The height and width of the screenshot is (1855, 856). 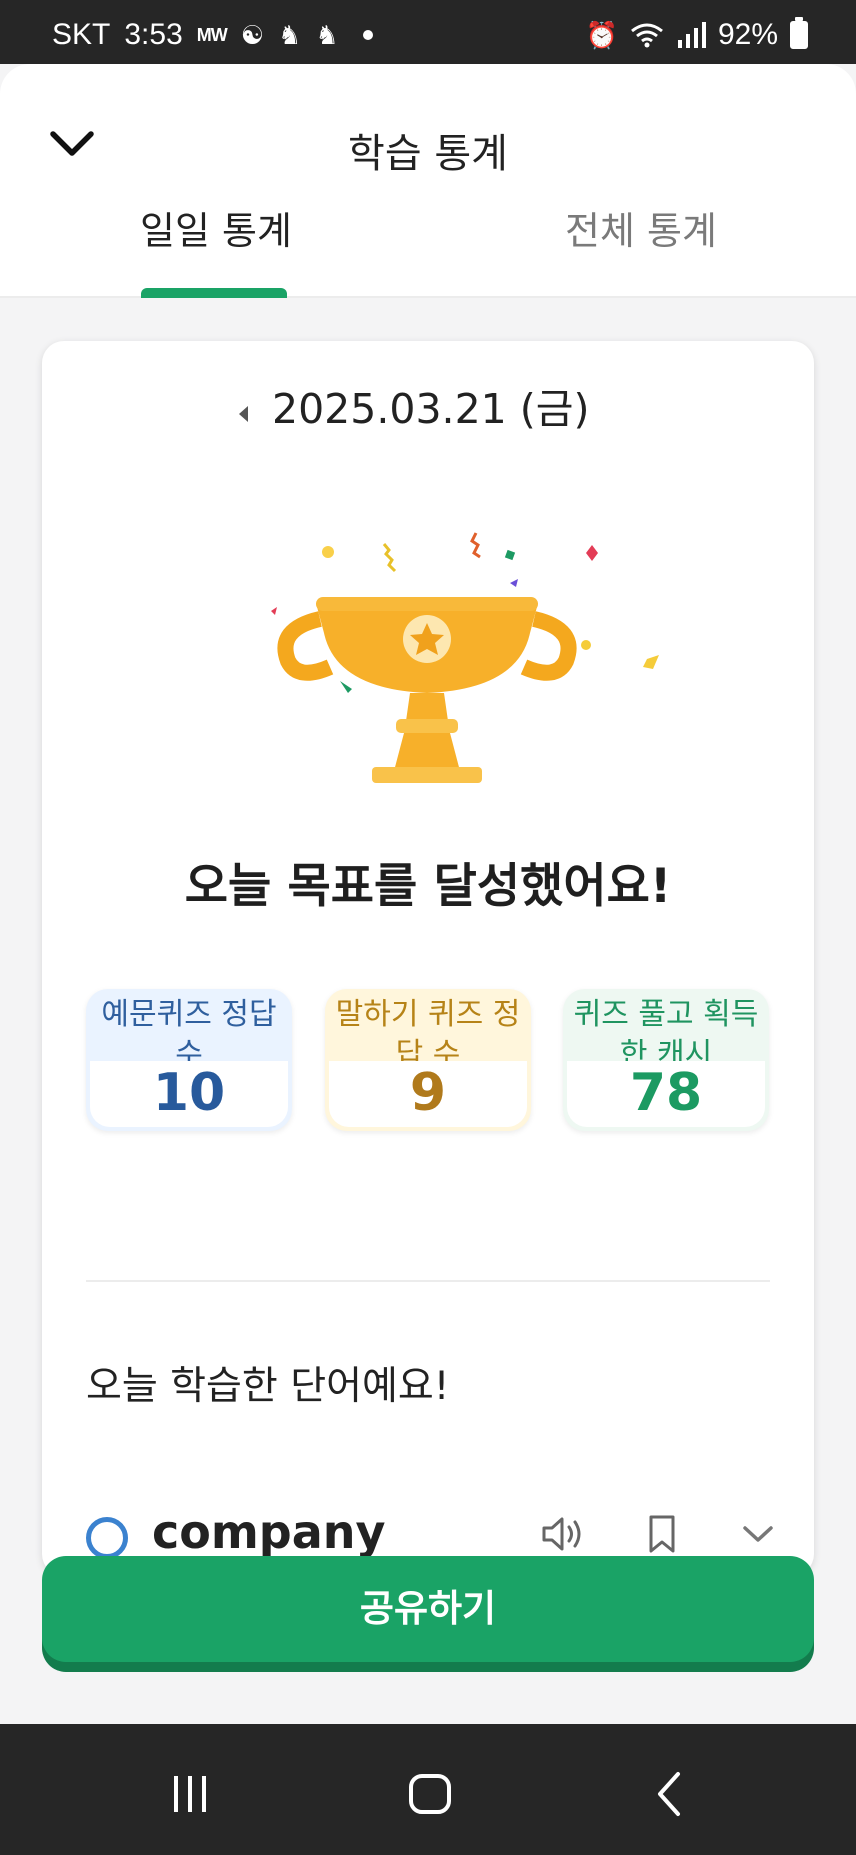 I want to click on alarm-icon: ⏰, so click(x=601, y=34).